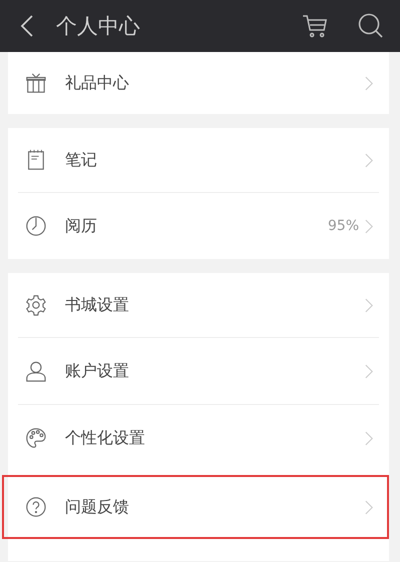 Image resolution: width=400 pixels, height=562 pixels. Describe the element at coordinates (198, 370) in the screenshot. I see `menu-item: 账户设置` at that location.